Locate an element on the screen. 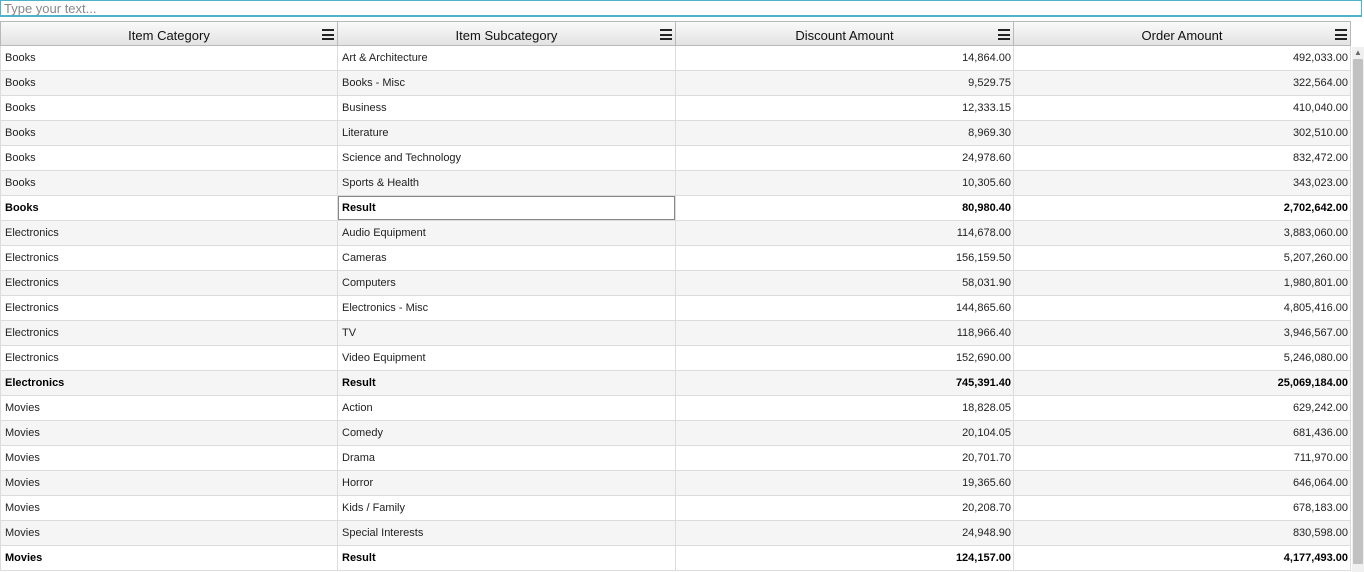  cell-discount-amount: 745,391.40 is located at coordinates (845, 383).